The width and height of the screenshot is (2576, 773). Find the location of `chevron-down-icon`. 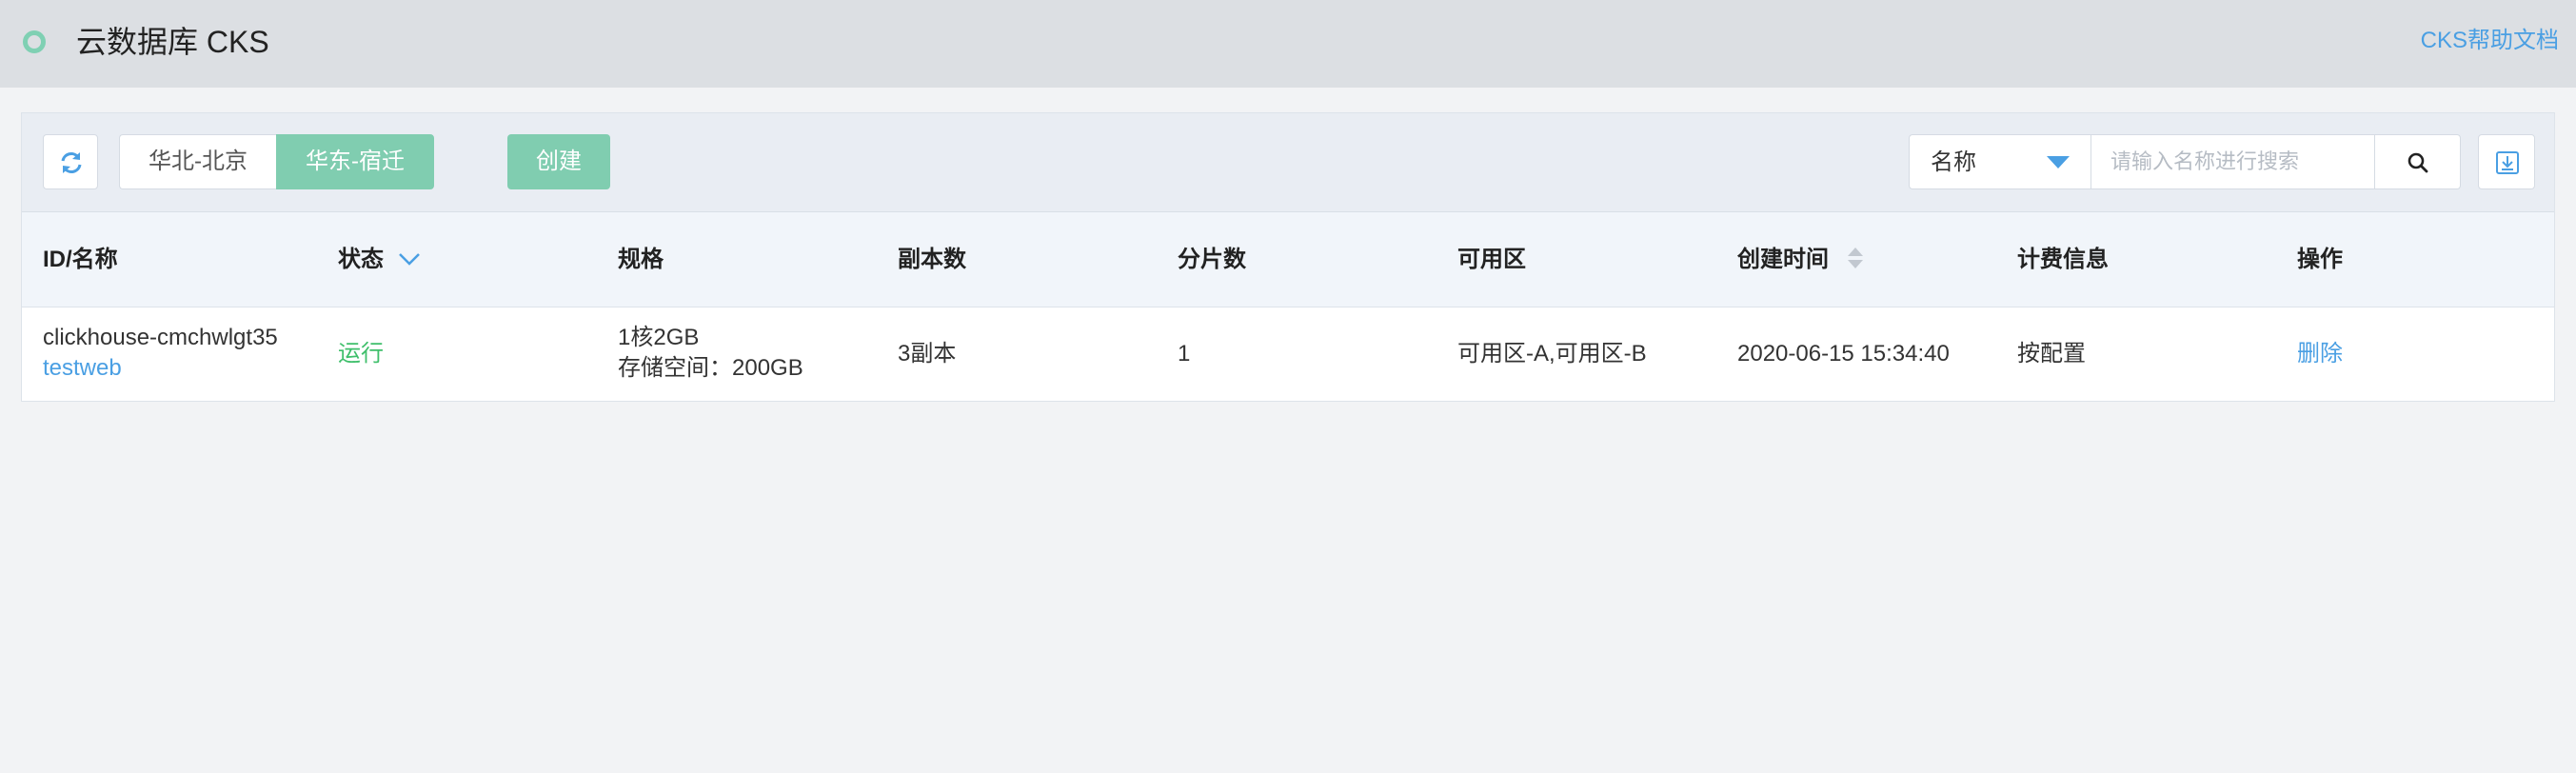

chevron-down-icon is located at coordinates (409, 259).